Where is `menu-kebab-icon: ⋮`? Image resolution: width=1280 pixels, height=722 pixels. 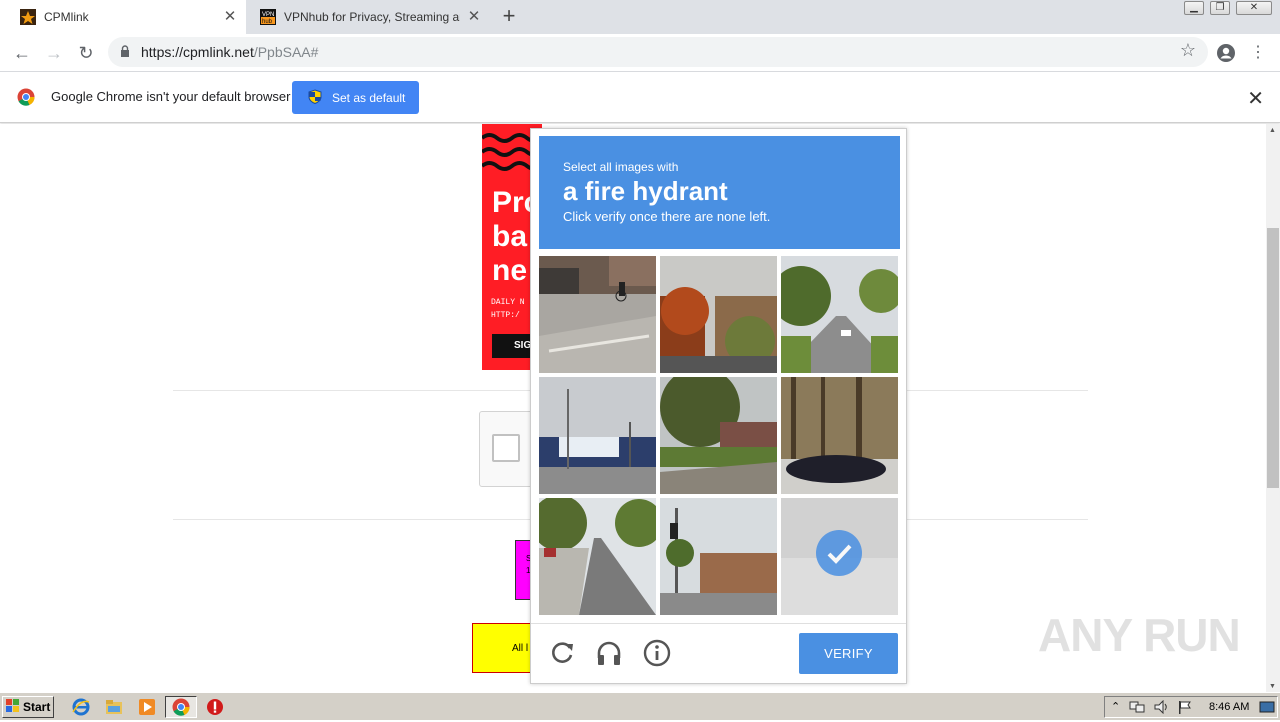
menu-kebab-icon: ⋮ is located at coordinates (1258, 53).